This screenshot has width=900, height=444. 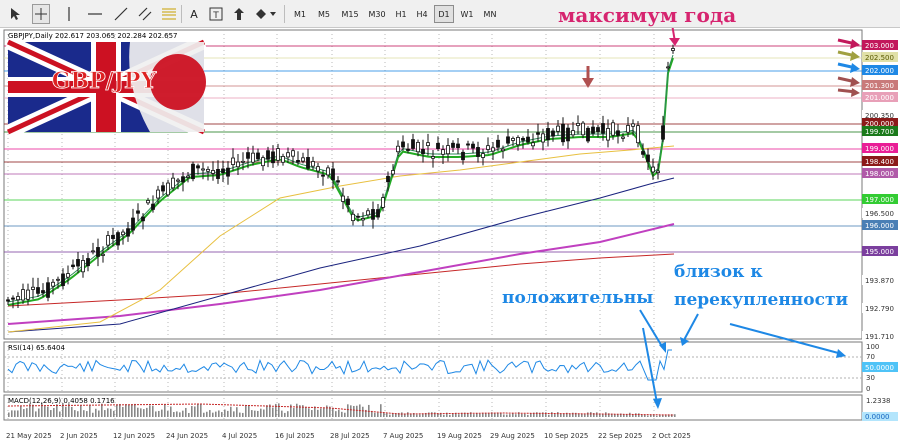 I want to click on cursor-tool-icon, so click(x=15, y=14).